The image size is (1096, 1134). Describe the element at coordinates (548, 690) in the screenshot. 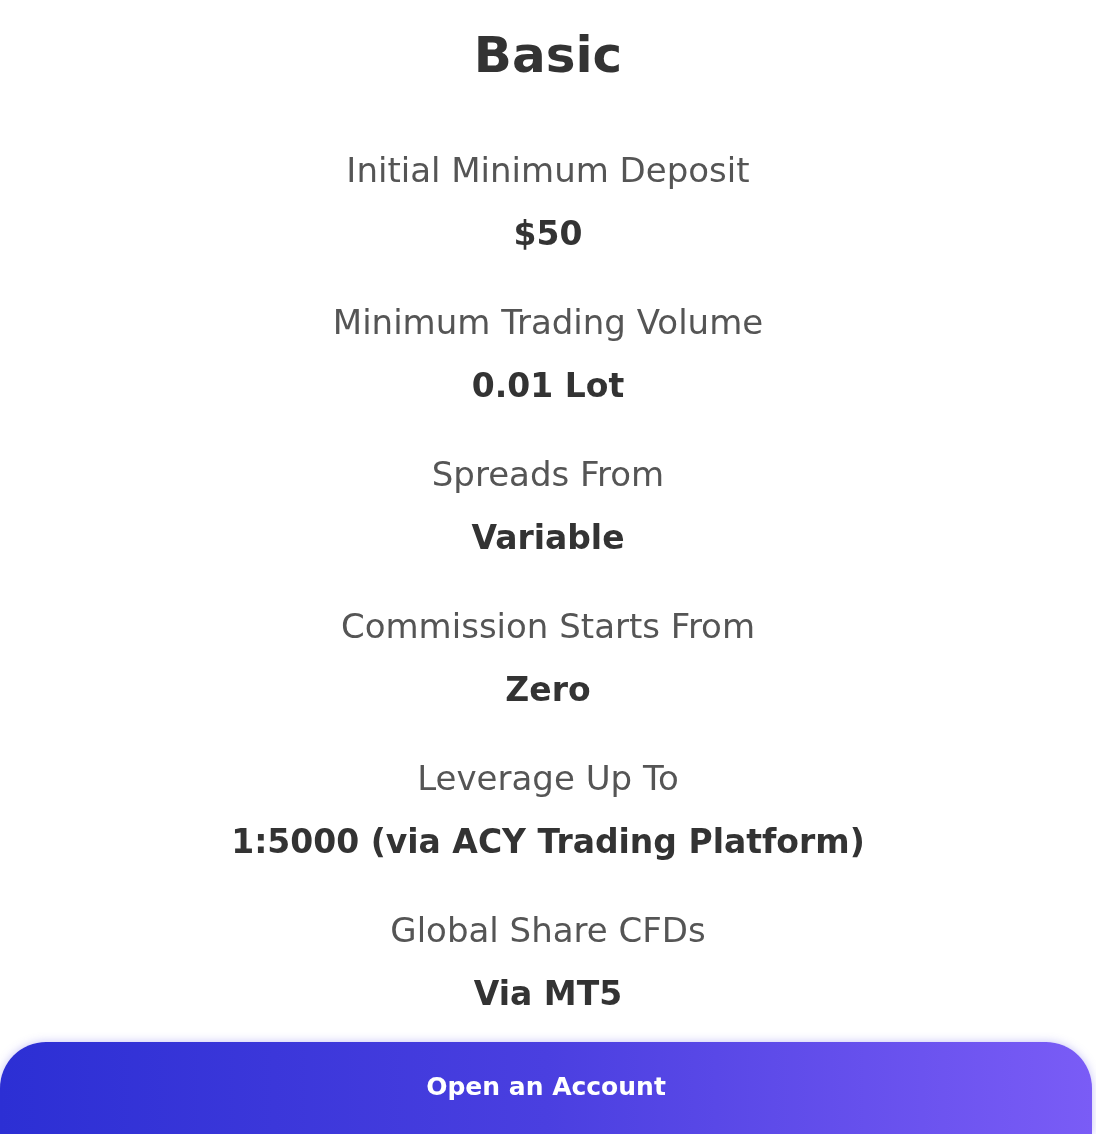

I see `feature-value: Zero` at that location.